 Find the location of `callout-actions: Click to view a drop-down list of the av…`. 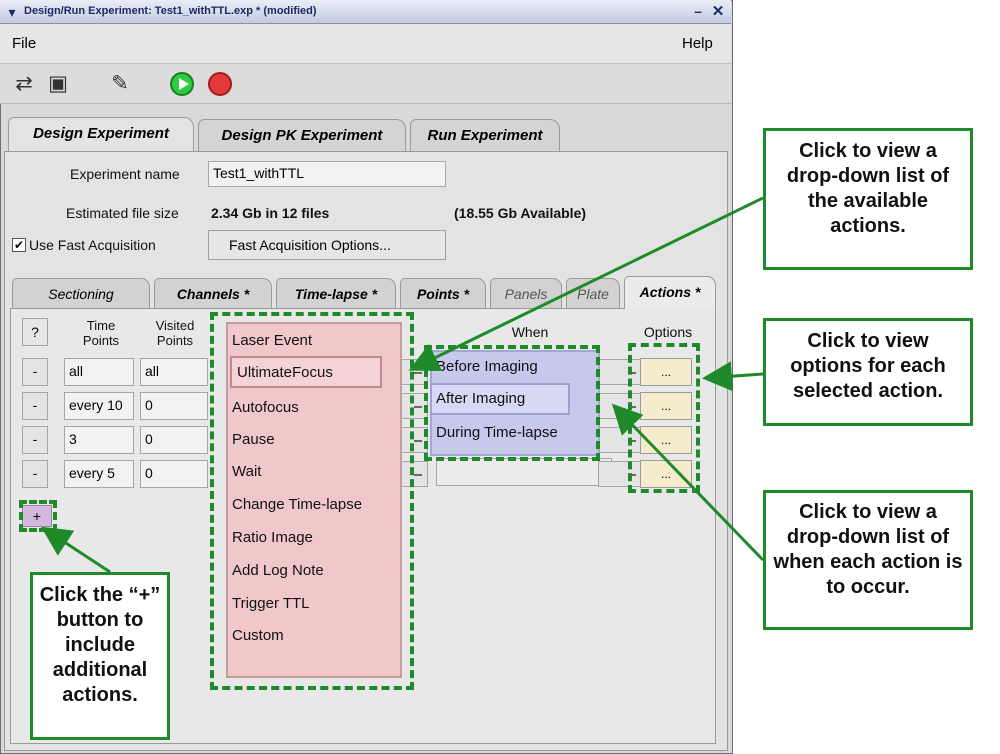

callout-actions: Click to view a drop-down list of the av… is located at coordinates (868, 199).